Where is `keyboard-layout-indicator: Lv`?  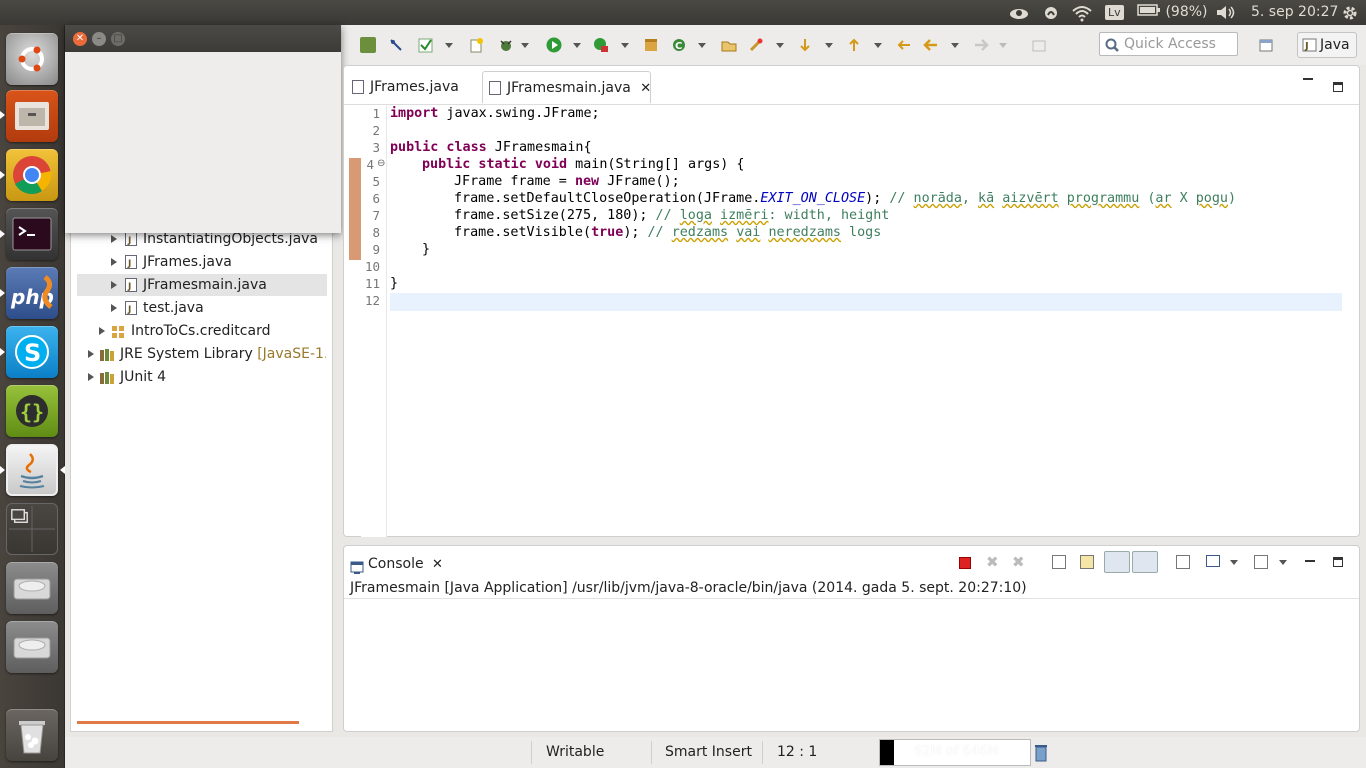 keyboard-layout-indicator: Lv is located at coordinates (1114, 12).